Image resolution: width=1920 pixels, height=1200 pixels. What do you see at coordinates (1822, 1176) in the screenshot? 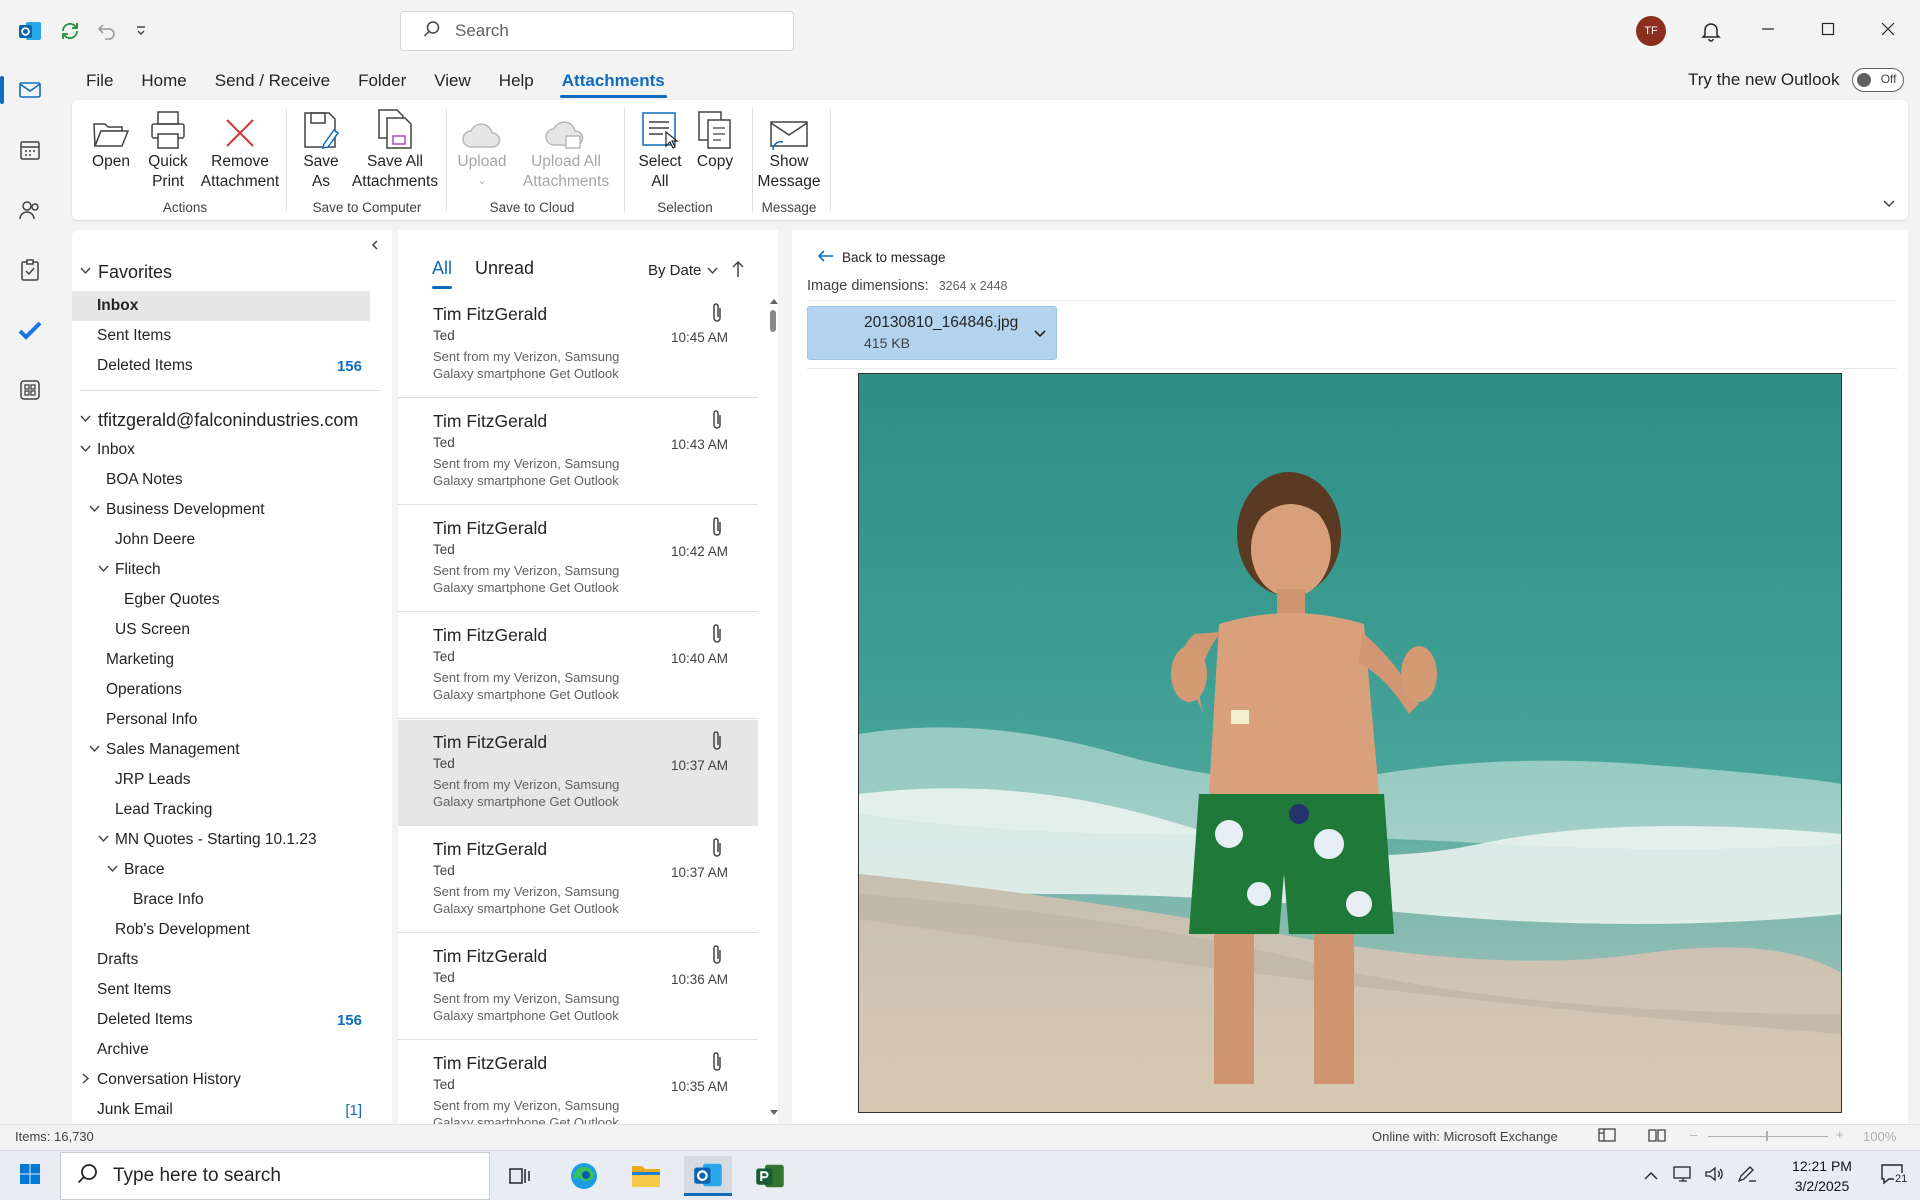
I see `taskbar-clock: 12:21 PM 3/2/2025` at bounding box center [1822, 1176].